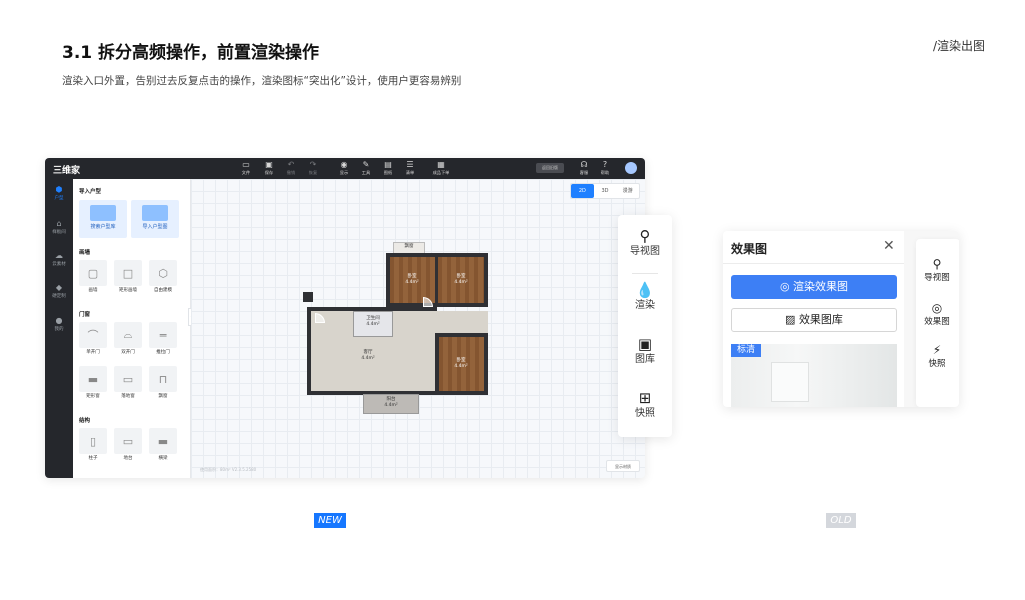  I want to click on rect-wall-icon: □, so click(128, 273).